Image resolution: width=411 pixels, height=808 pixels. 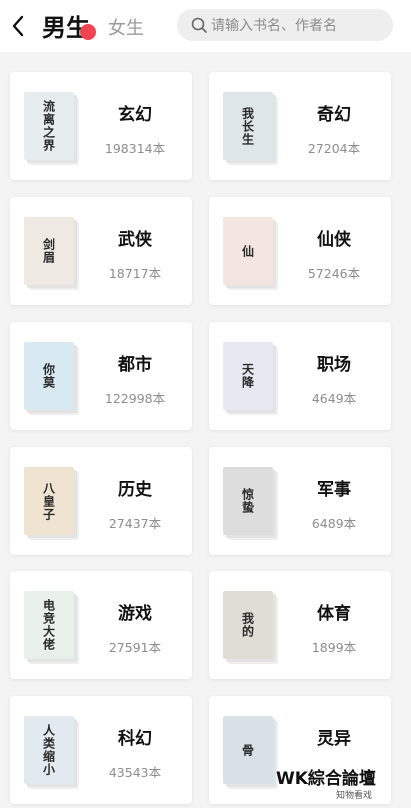 I want to click on category-count: 27437本, so click(x=135, y=523).